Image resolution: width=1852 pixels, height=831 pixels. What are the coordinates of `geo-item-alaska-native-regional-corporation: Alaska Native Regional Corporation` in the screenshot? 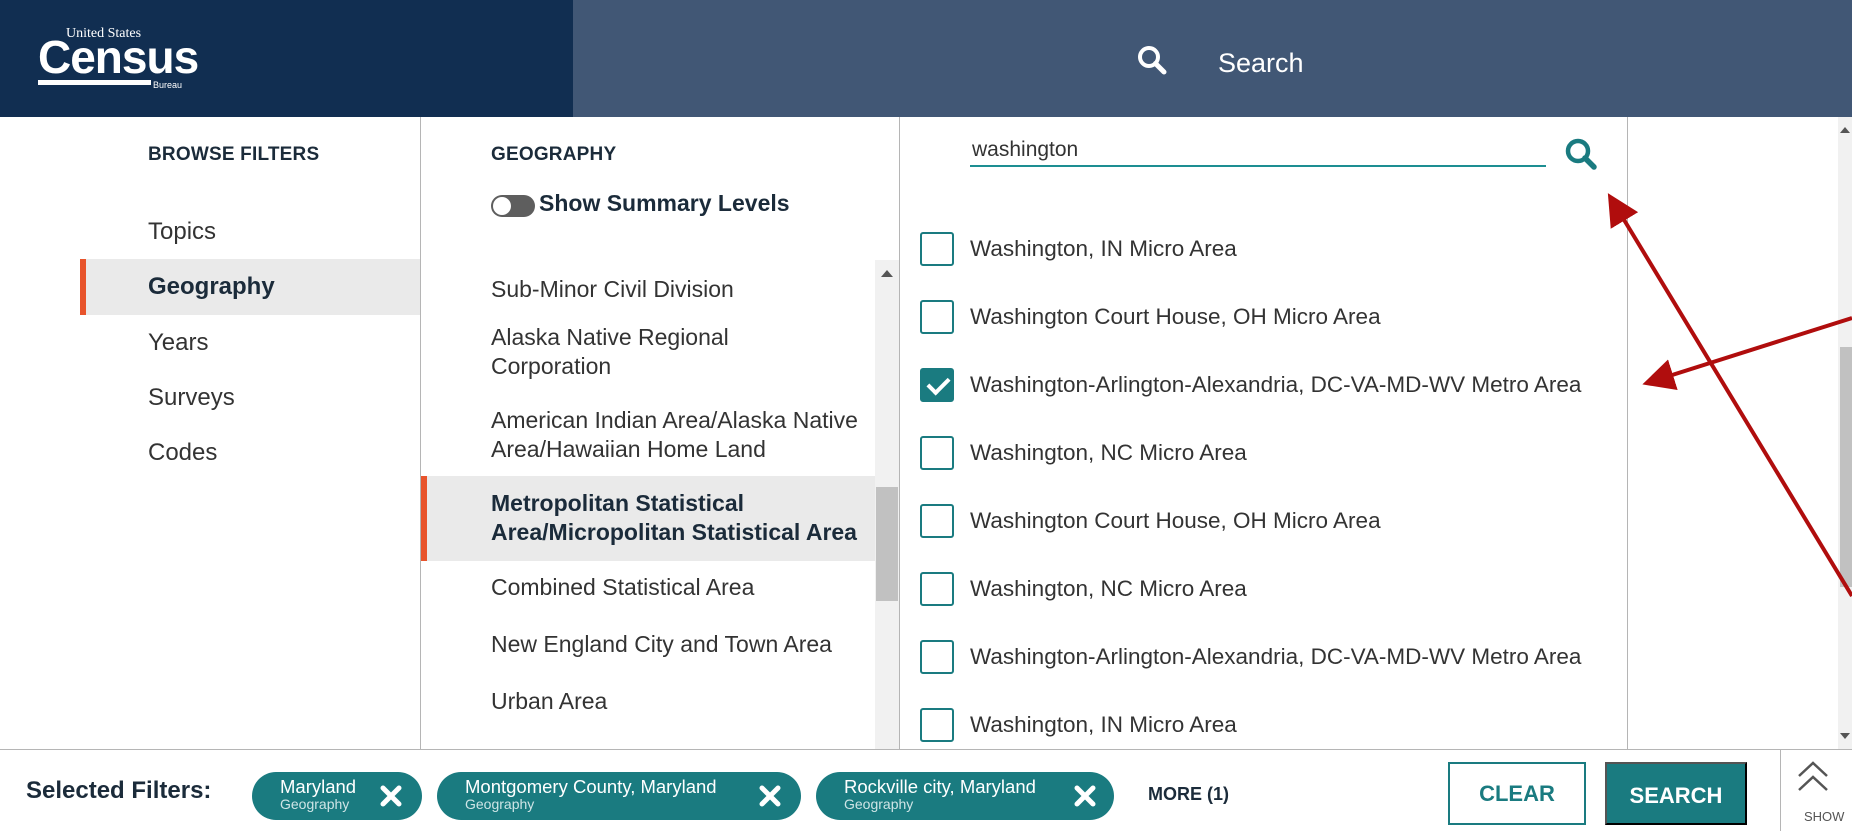 It's located at (648, 352).